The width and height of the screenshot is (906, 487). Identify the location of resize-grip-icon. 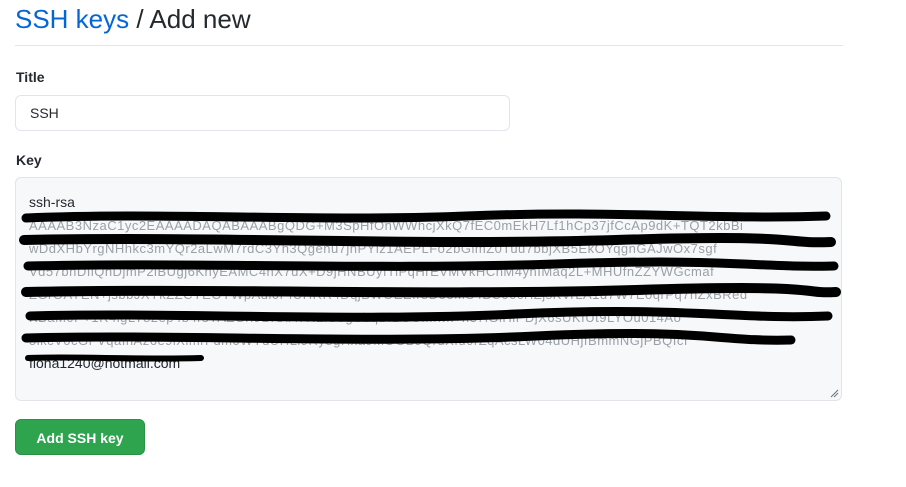
(834, 393).